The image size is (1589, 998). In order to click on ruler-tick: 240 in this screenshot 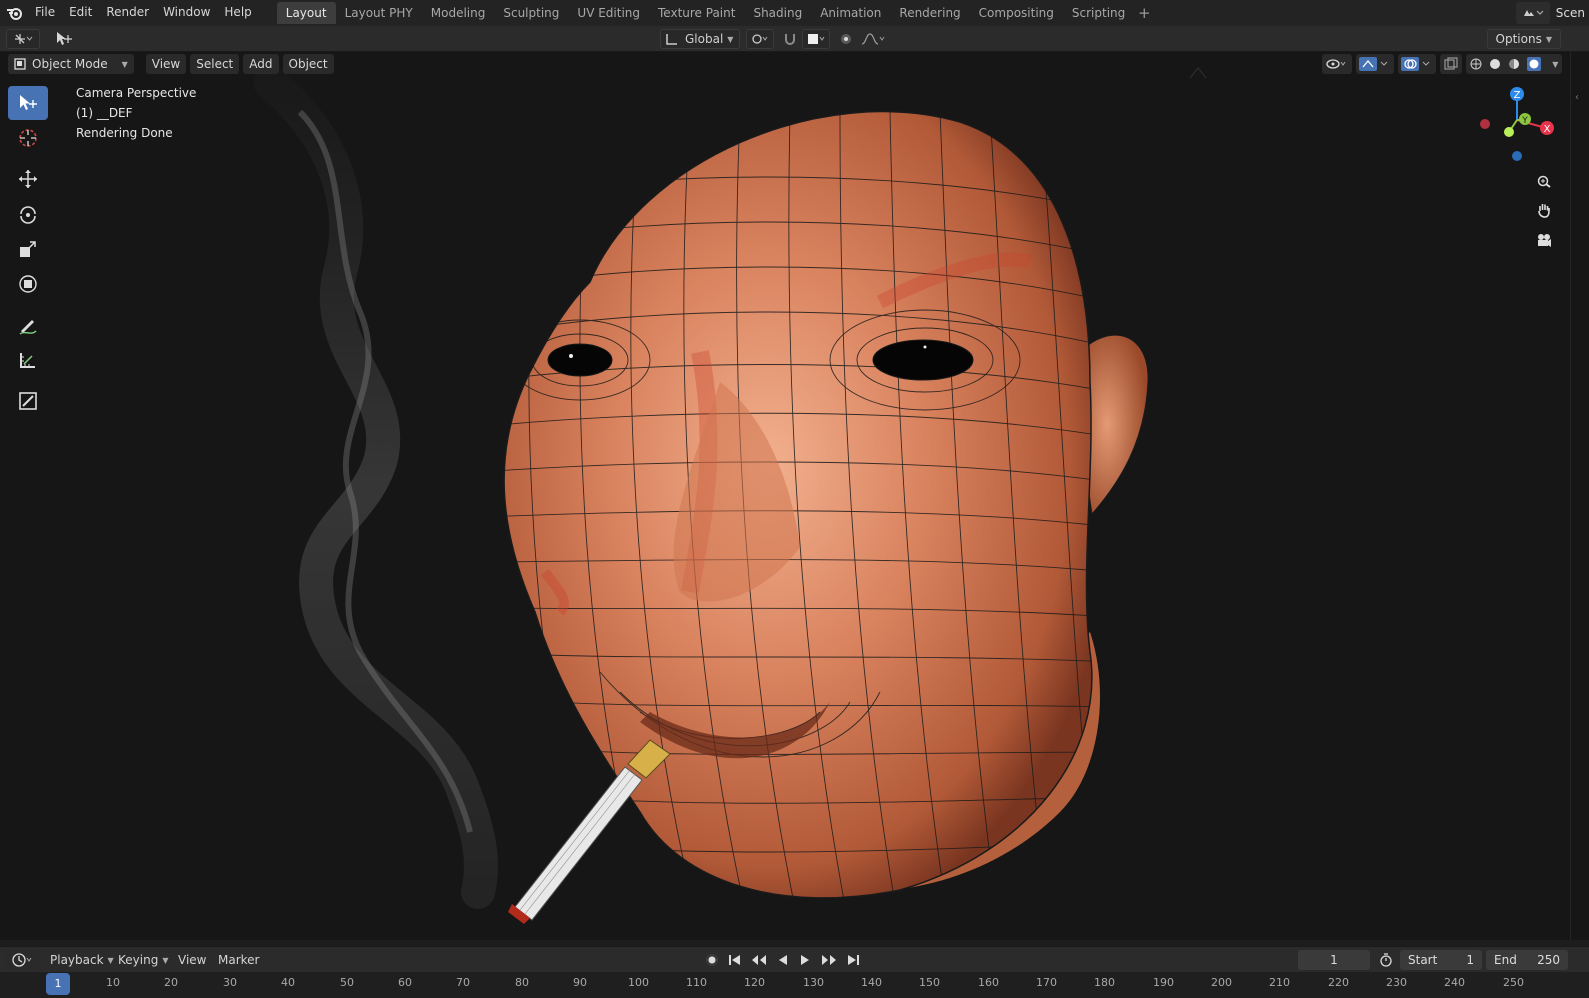, I will do `click(1454, 982)`.